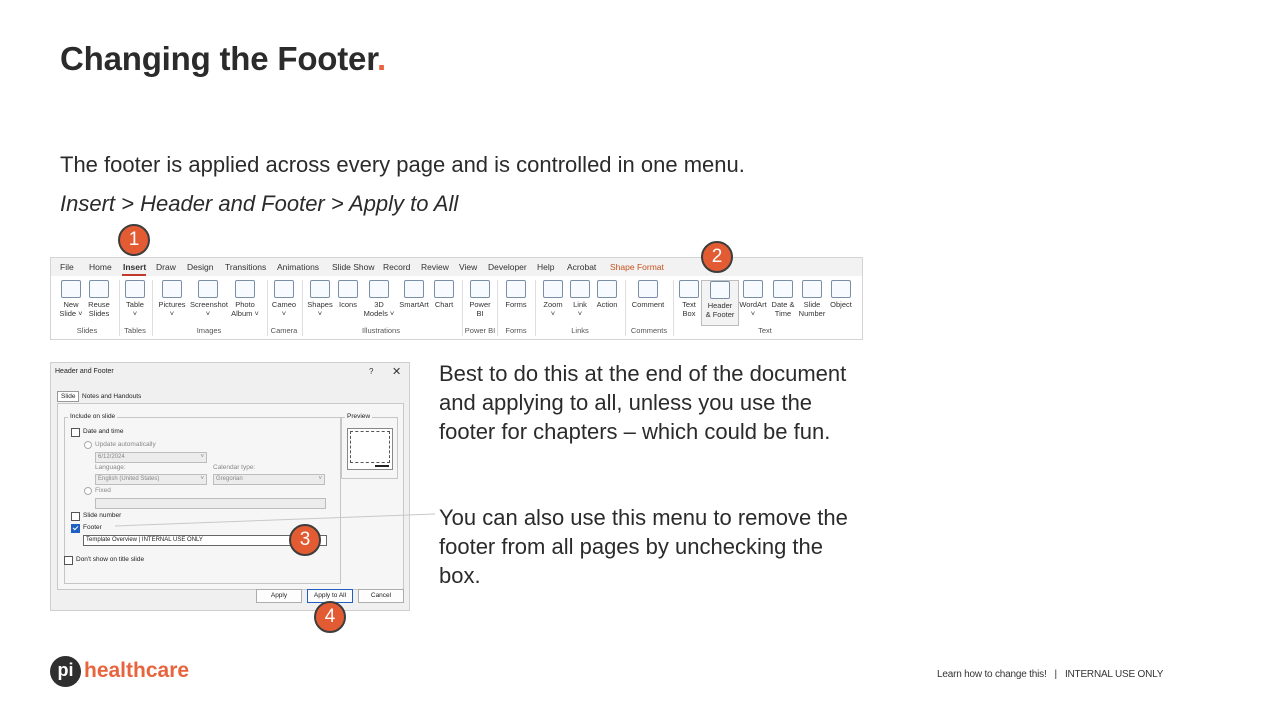 The height and width of the screenshot is (720, 1280). What do you see at coordinates (480, 289) in the screenshot?
I see `power-bi-icon` at bounding box center [480, 289].